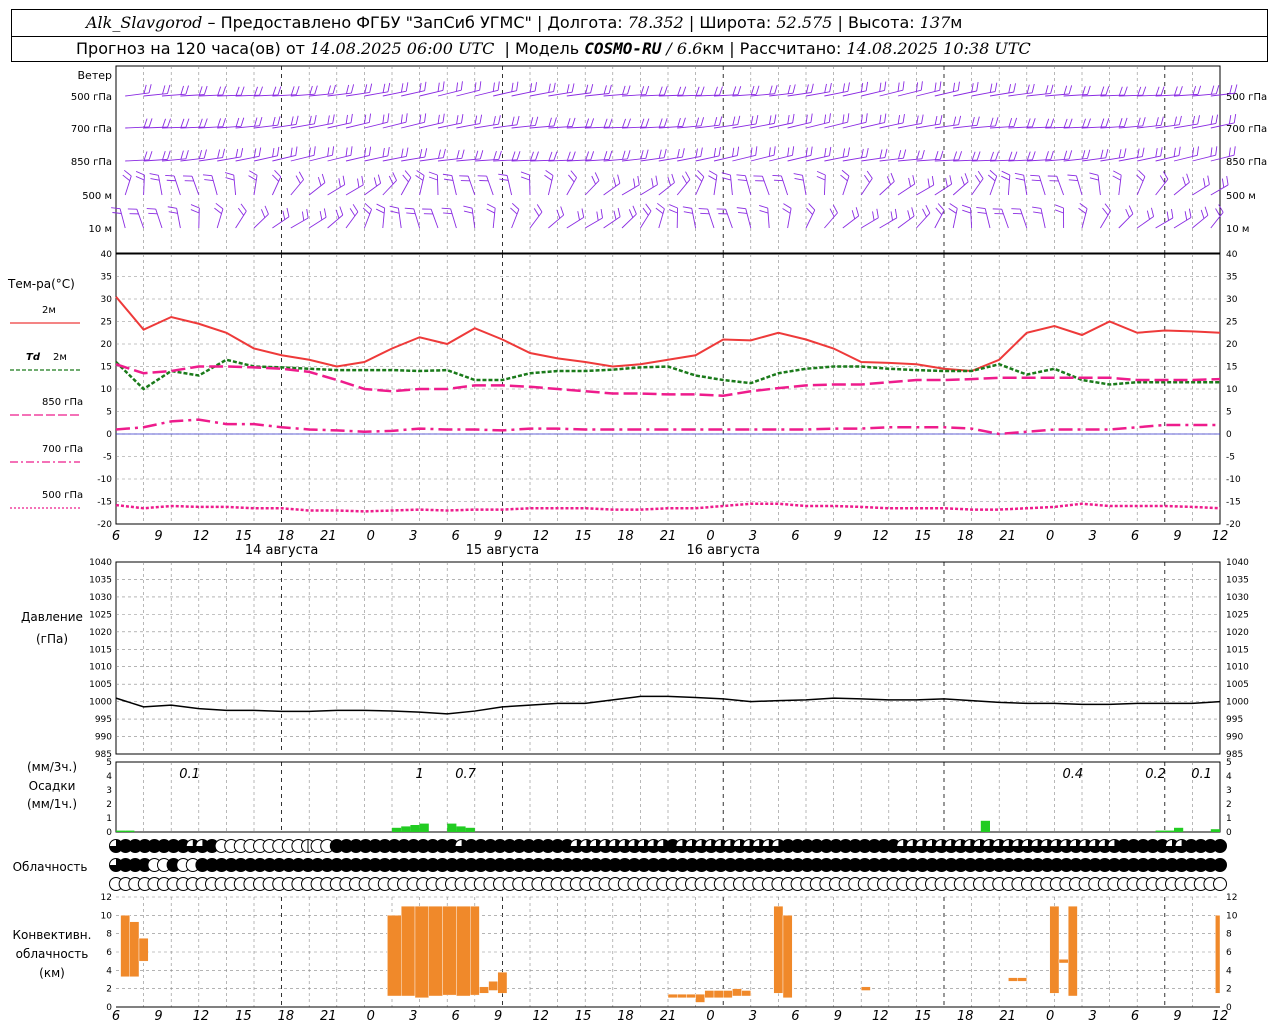 This screenshot has width=1280, height=1024. What do you see at coordinates (1232, 390) in the screenshot?
I see `temp-tick-label-right: 10` at bounding box center [1232, 390].